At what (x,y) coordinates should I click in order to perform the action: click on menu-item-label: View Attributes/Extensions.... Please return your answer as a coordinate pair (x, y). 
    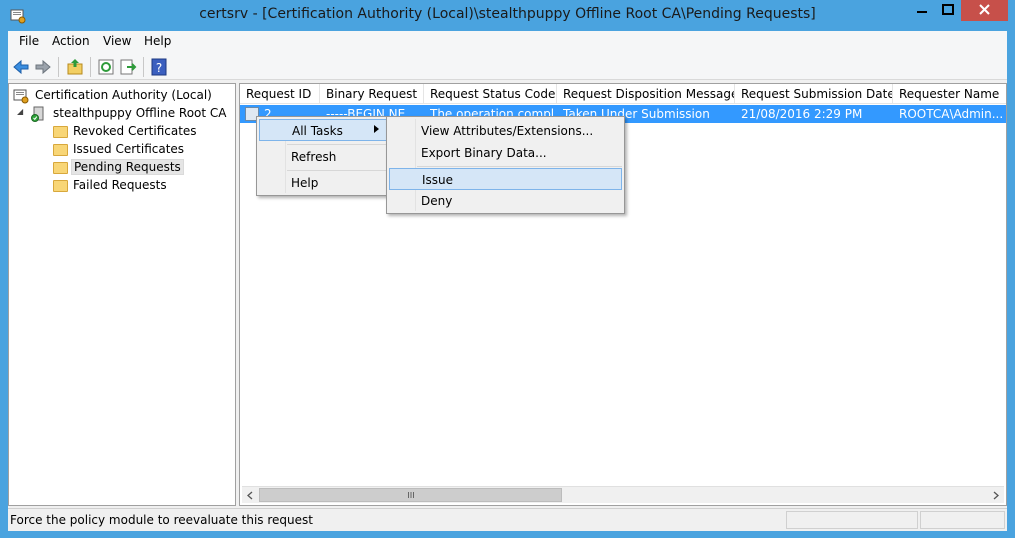
    Looking at the image, I should click on (507, 131).